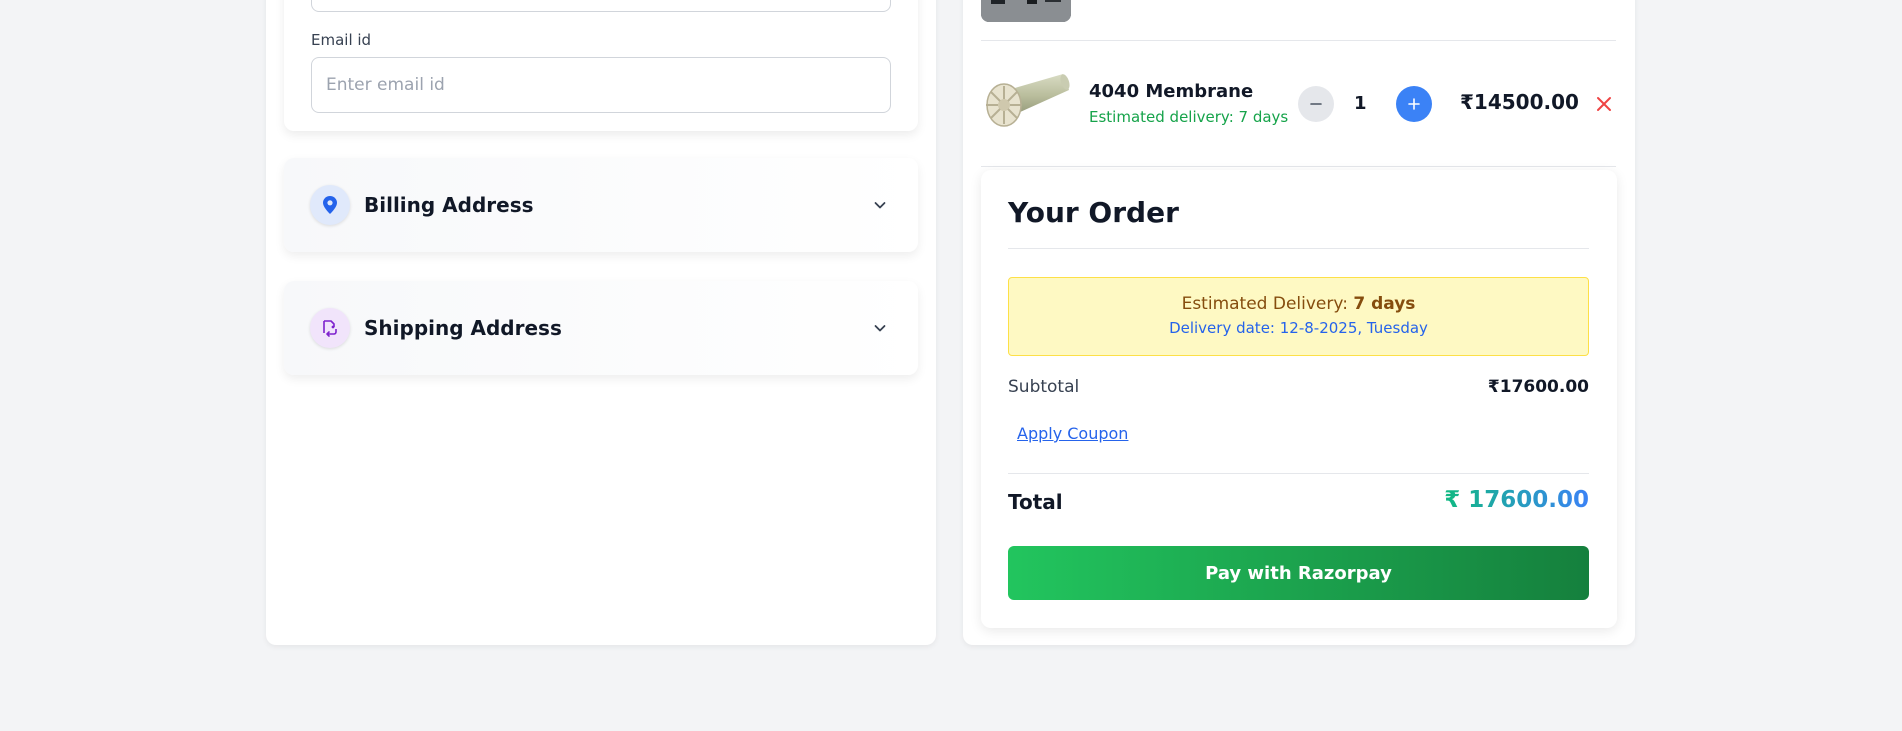 The height and width of the screenshot is (731, 1902). I want to click on subtotal-value: ₹17600.00, so click(1538, 387).